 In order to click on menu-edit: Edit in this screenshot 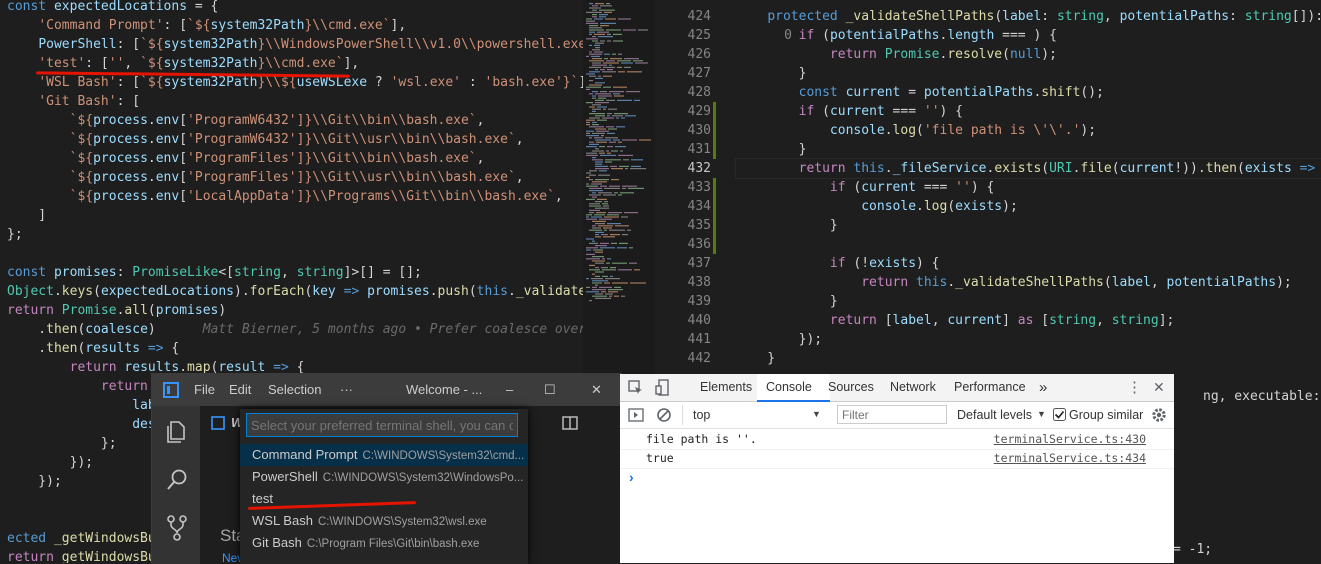, I will do `click(240, 389)`.